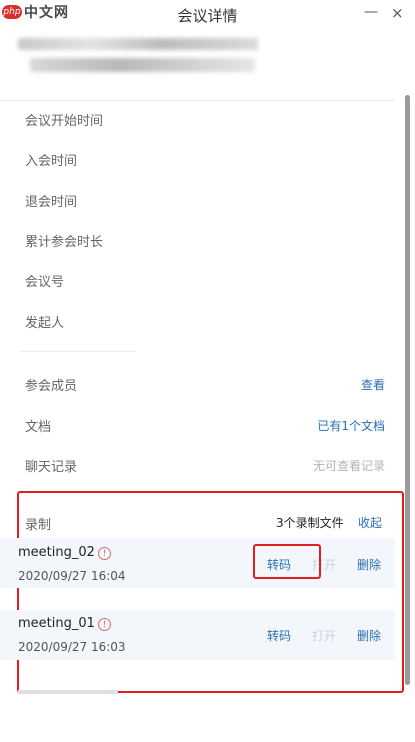 The height and width of the screenshot is (742, 415). I want to click on window-title: 会议详情, so click(207, 16).